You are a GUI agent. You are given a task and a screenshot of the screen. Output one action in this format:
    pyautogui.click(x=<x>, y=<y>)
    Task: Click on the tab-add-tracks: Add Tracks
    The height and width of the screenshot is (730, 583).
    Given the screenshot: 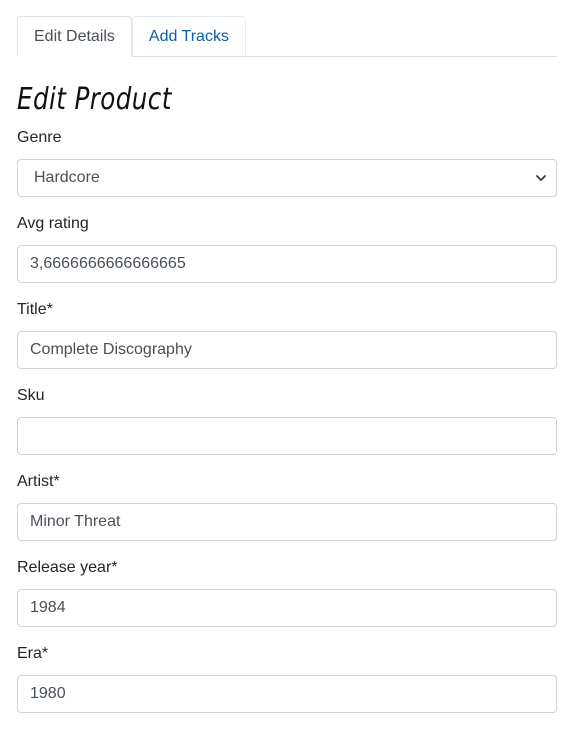 What is the action you would take?
    pyautogui.click(x=188, y=36)
    